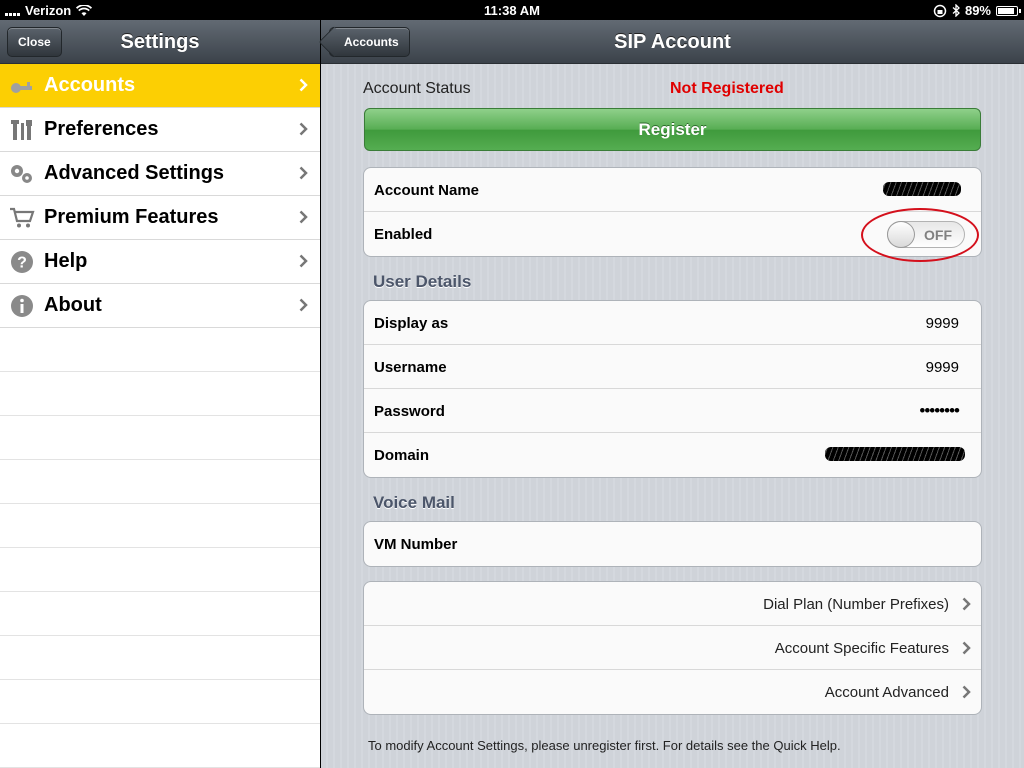 The height and width of the screenshot is (768, 1024). I want to click on highlight-annotation, so click(920, 235).